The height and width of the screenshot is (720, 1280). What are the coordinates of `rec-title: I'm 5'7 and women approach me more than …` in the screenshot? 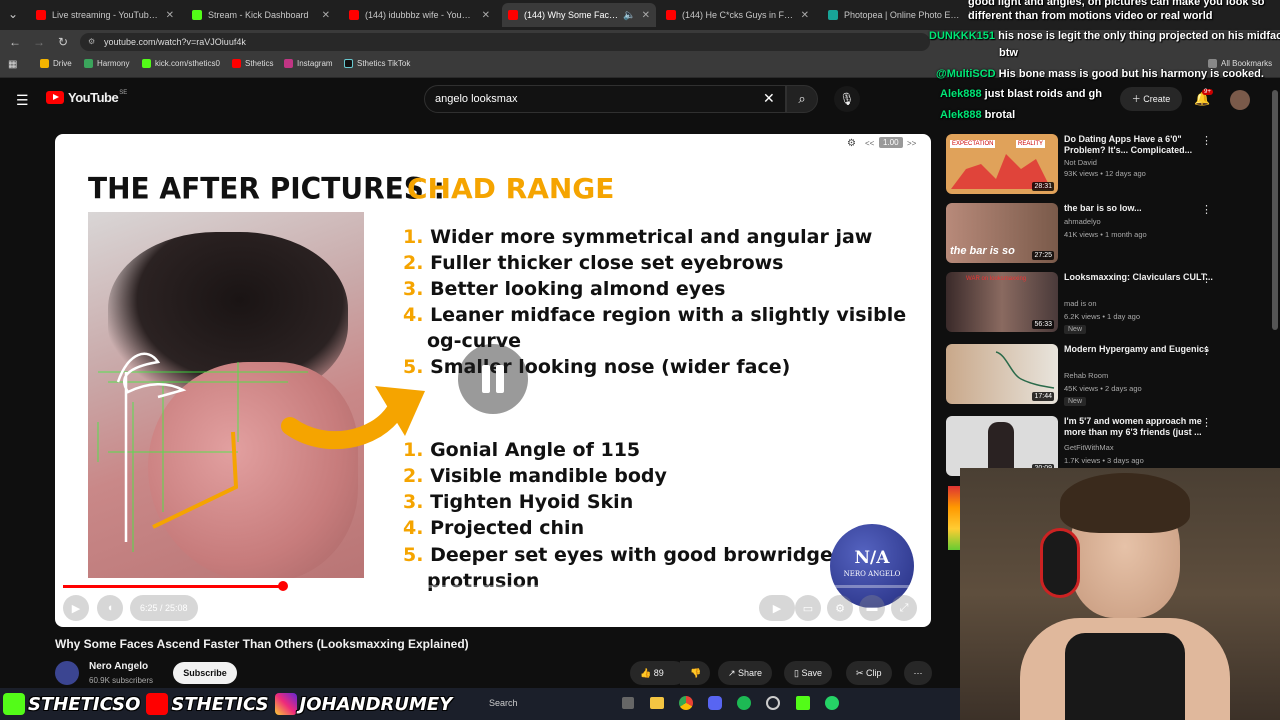 It's located at (1139, 427).